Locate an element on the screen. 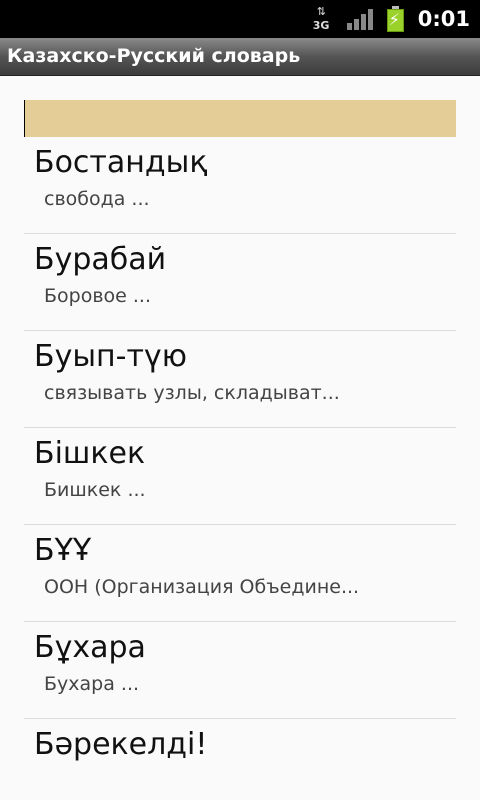  search-input is located at coordinates (240, 118).